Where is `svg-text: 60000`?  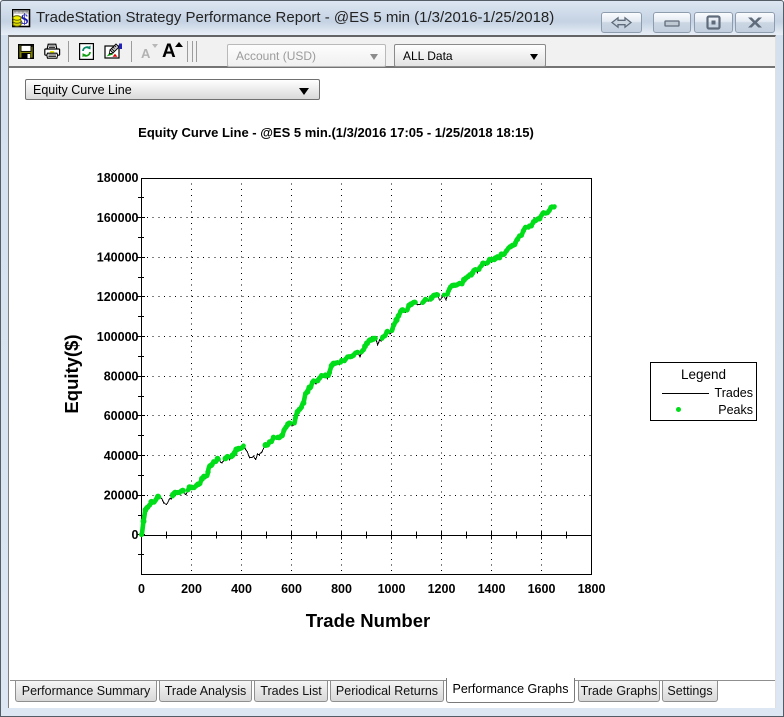 svg-text: 60000 is located at coordinates (121, 416).